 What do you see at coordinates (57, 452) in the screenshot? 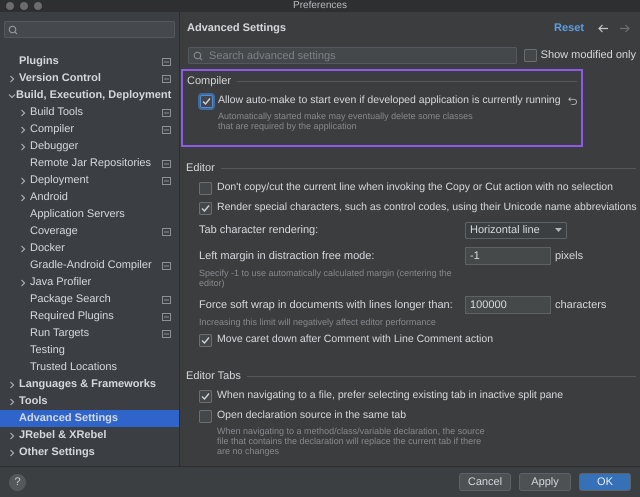
I see `sidebar-item-label: Other Settings` at bounding box center [57, 452].